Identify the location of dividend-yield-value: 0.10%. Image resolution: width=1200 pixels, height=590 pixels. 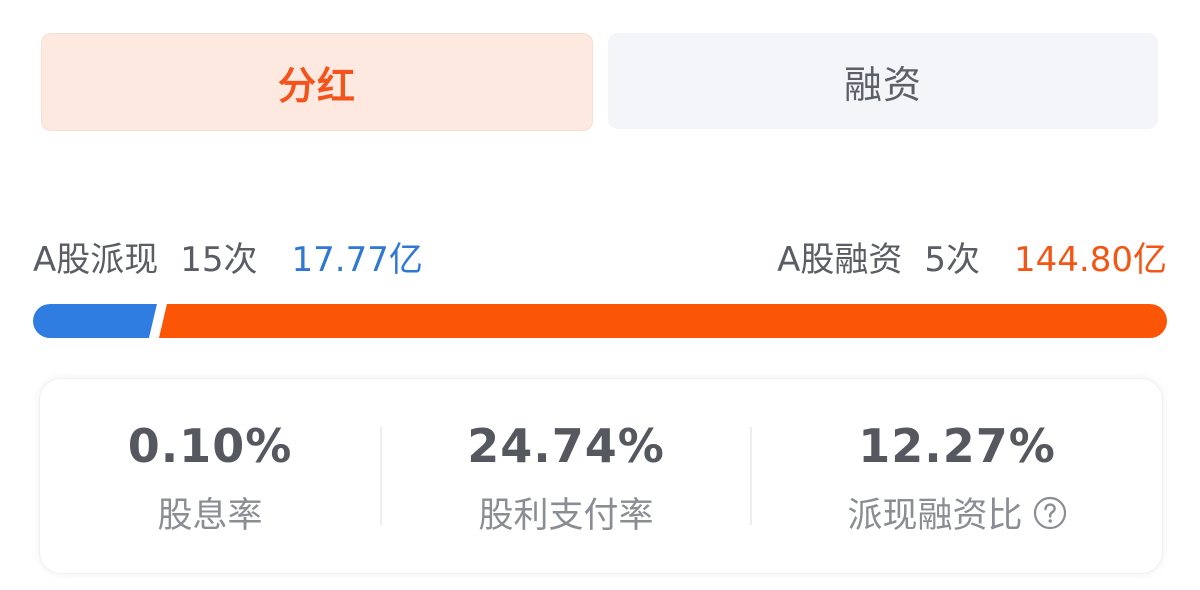
(210, 446).